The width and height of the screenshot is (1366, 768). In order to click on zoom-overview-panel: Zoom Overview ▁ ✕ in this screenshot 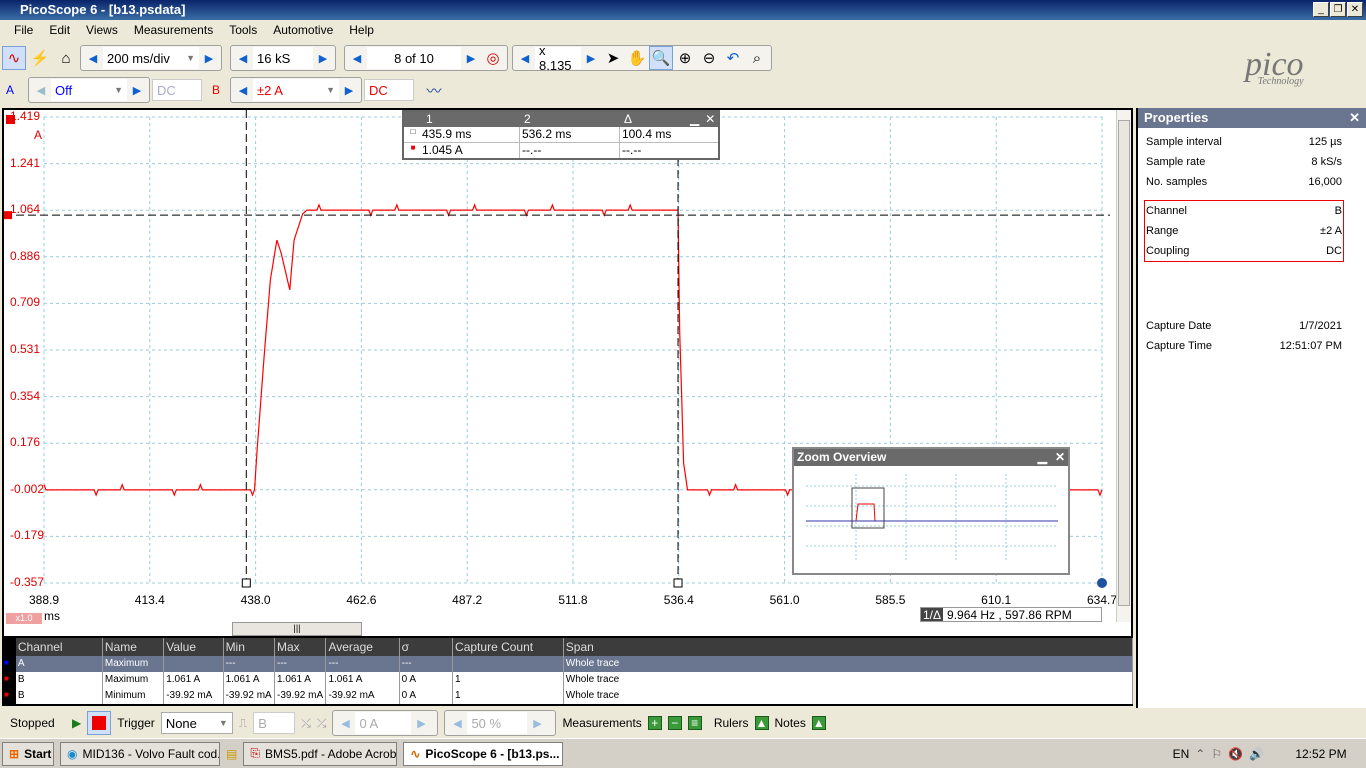, I will do `click(931, 511)`.